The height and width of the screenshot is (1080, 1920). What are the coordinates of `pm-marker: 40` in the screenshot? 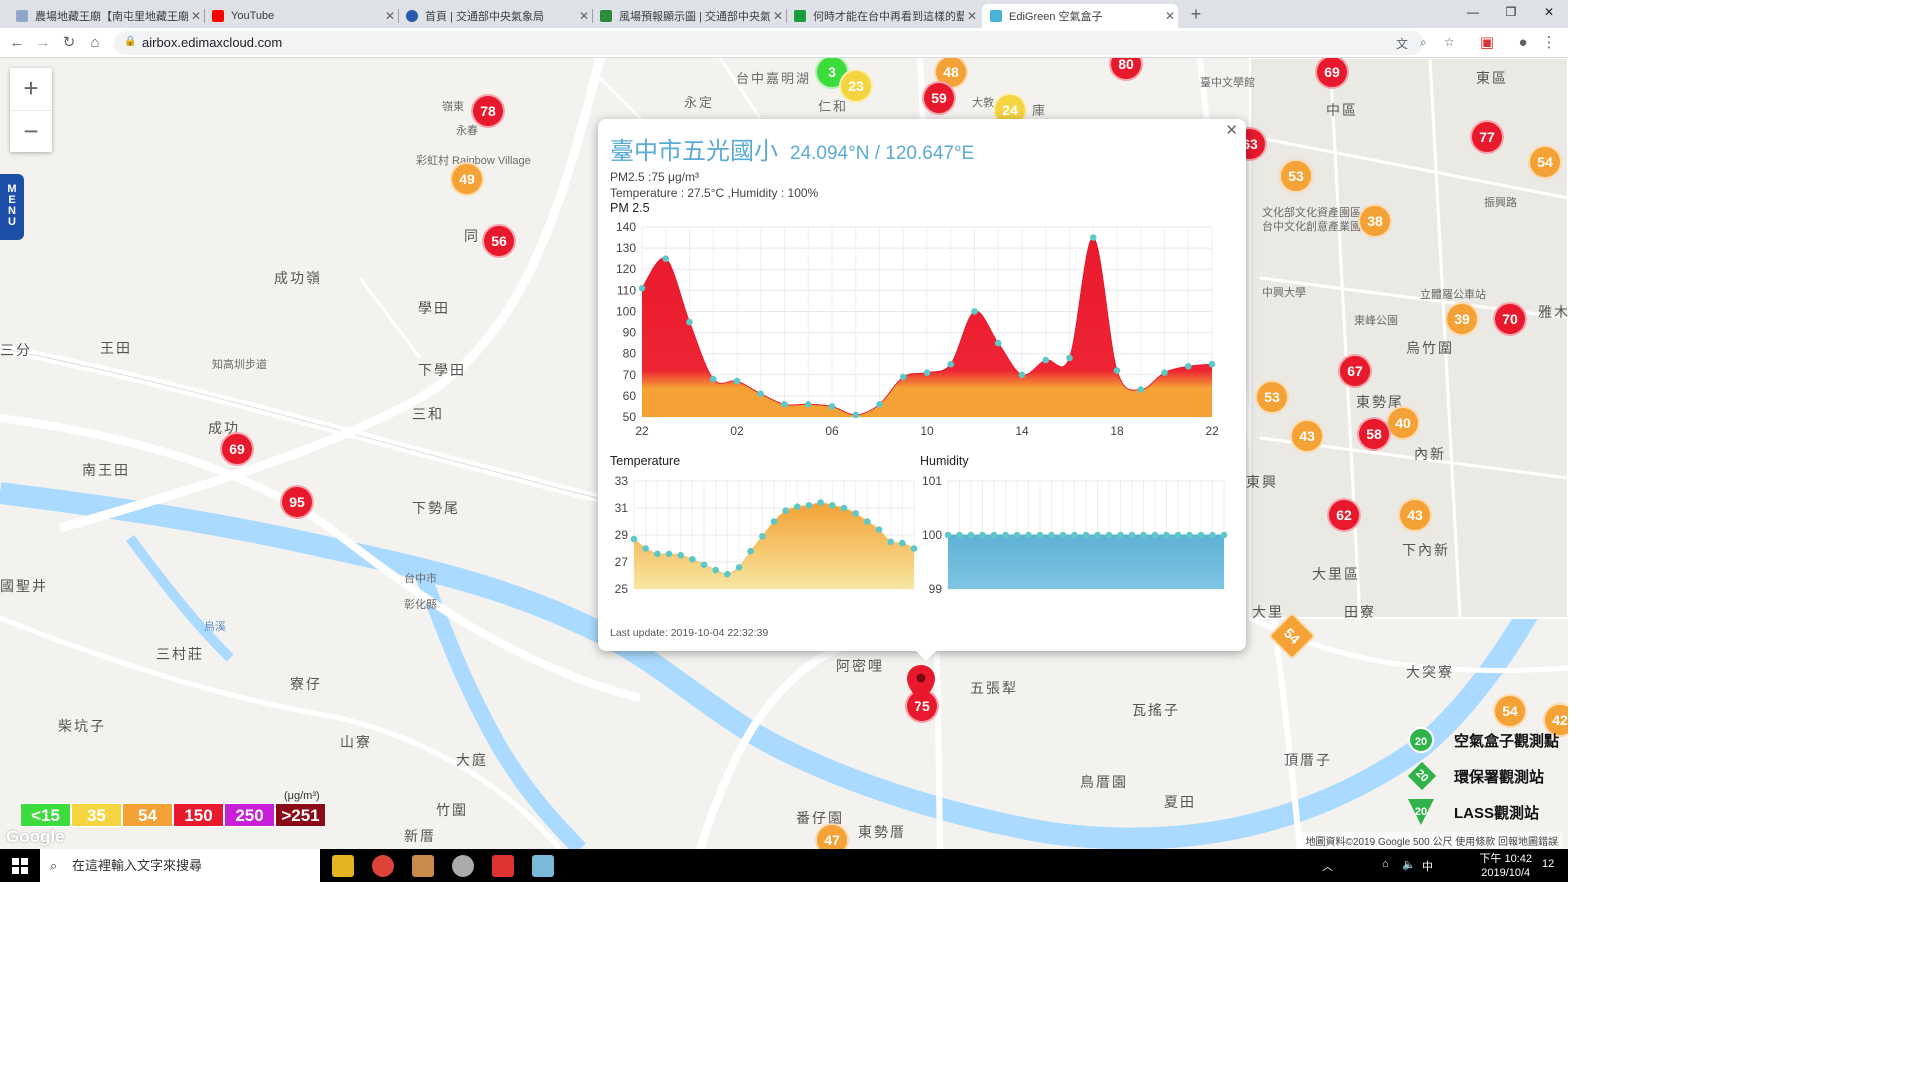 It's located at (1403, 423).